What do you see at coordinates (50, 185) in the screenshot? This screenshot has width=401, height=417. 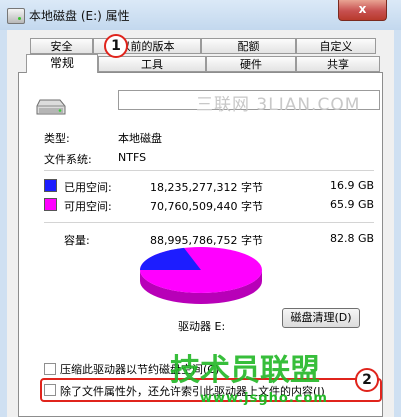 I see `used-space-swatch` at bounding box center [50, 185].